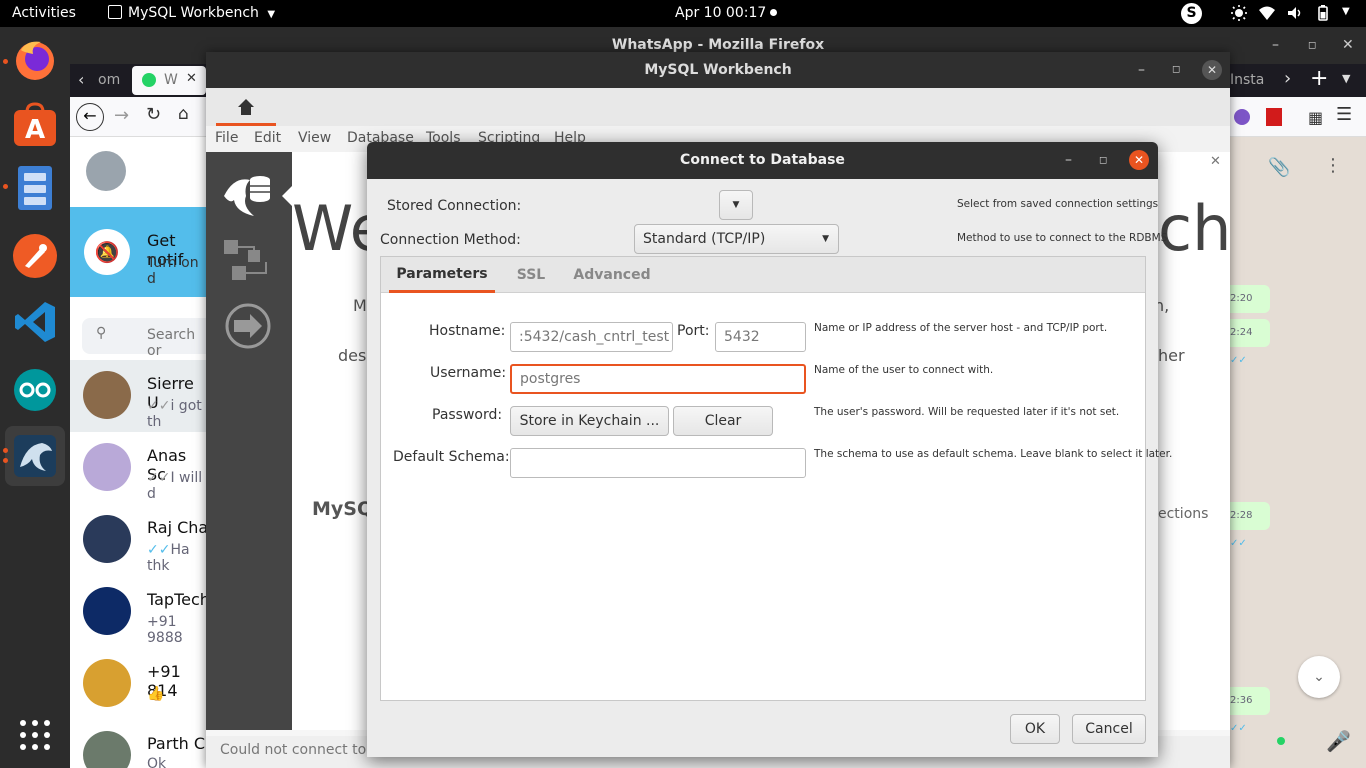 This screenshot has width=1366, height=768. Describe the element at coordinates (314, 138) in the screenshot. I see `menu-view: View` at that location.